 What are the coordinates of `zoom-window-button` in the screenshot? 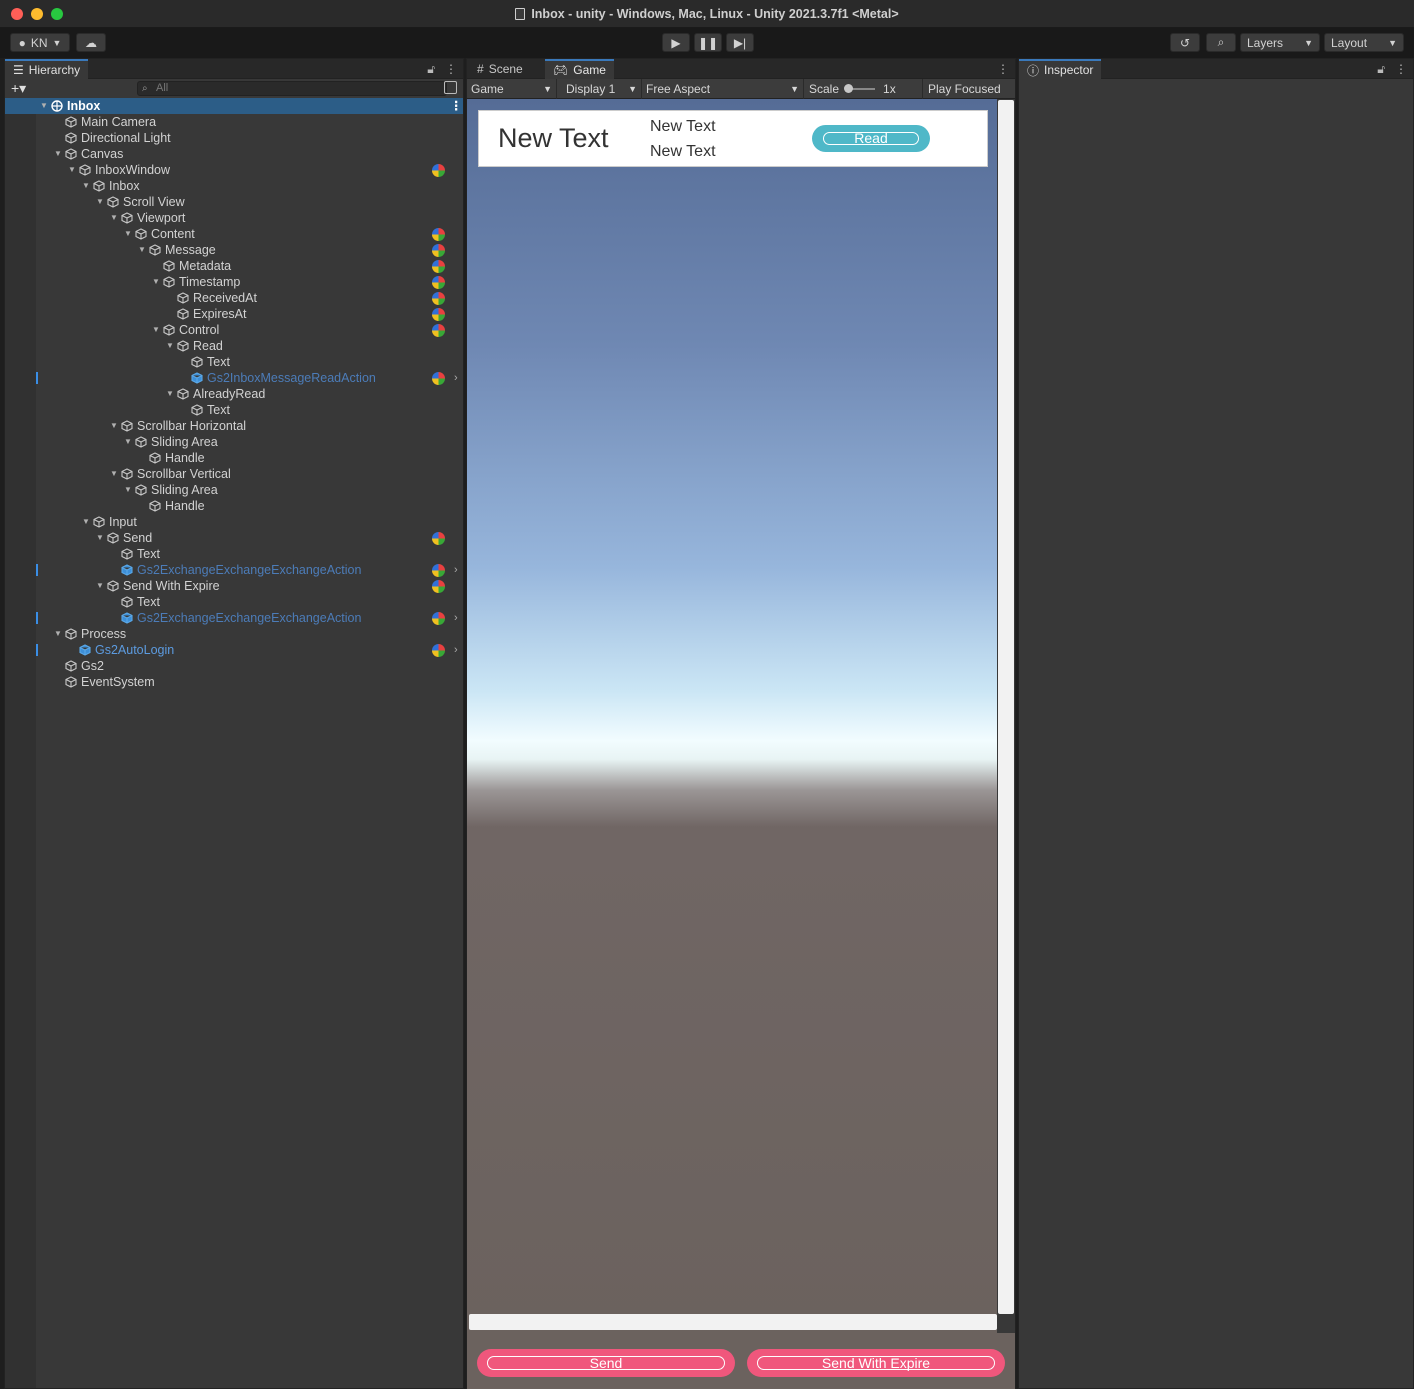 It's located at (57, 14).